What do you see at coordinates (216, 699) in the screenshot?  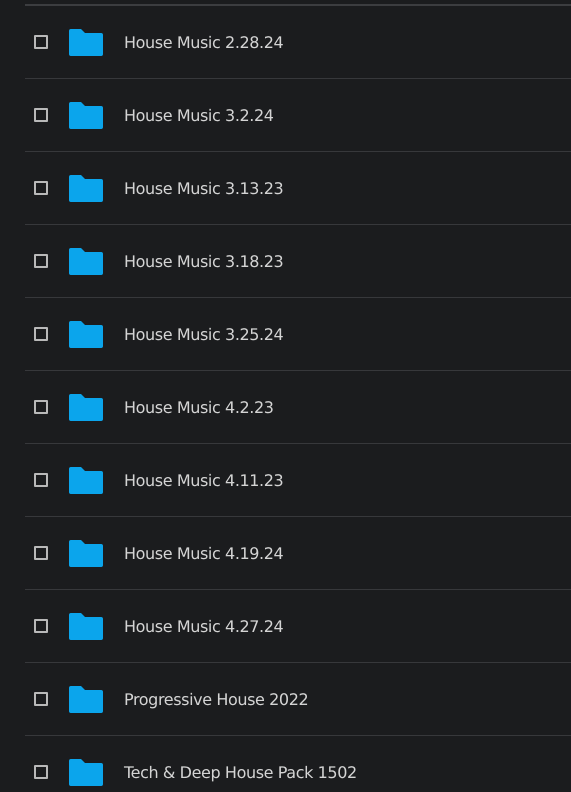 I see `folder-name: Progressive House 2022` at bounding box center [216, 699].